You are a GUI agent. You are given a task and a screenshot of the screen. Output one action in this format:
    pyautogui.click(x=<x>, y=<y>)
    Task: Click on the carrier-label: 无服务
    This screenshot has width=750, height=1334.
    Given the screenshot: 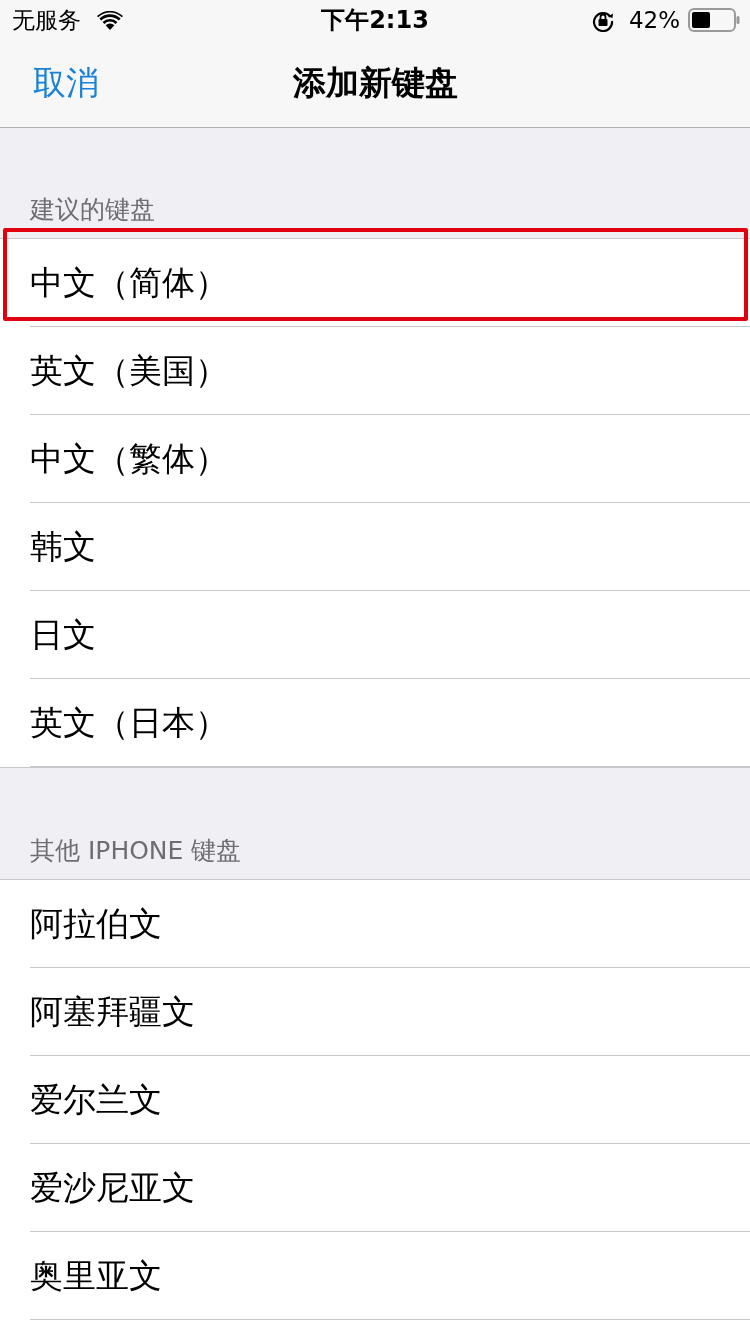 What is the action you would take?
    pyautogui.click(x=46, y=20)
    